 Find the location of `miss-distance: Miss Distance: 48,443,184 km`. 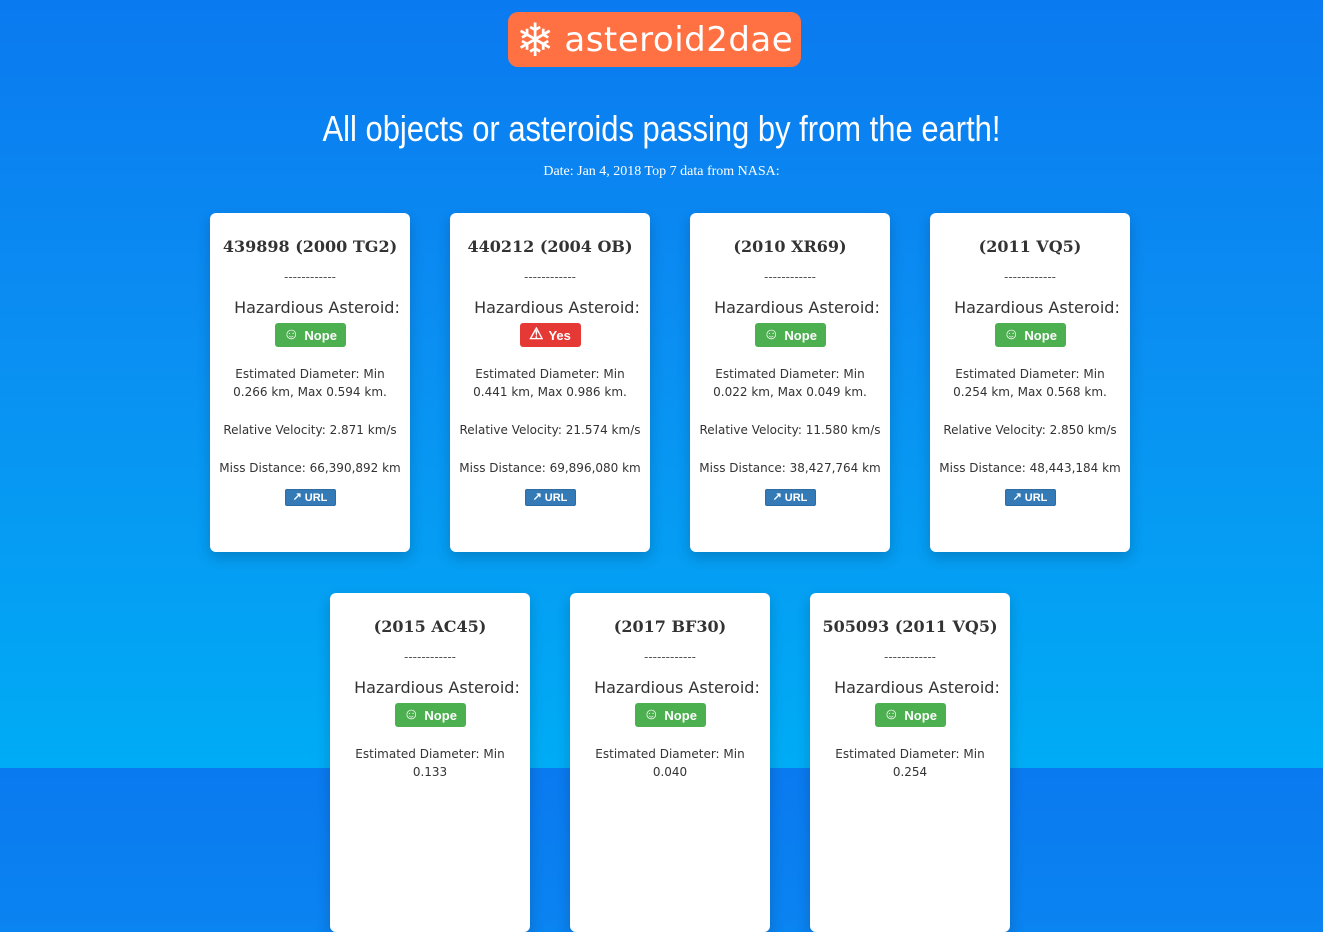

miss-distance: Miss Distance: 48,443,184 km is located at coordinates (1030, 468).